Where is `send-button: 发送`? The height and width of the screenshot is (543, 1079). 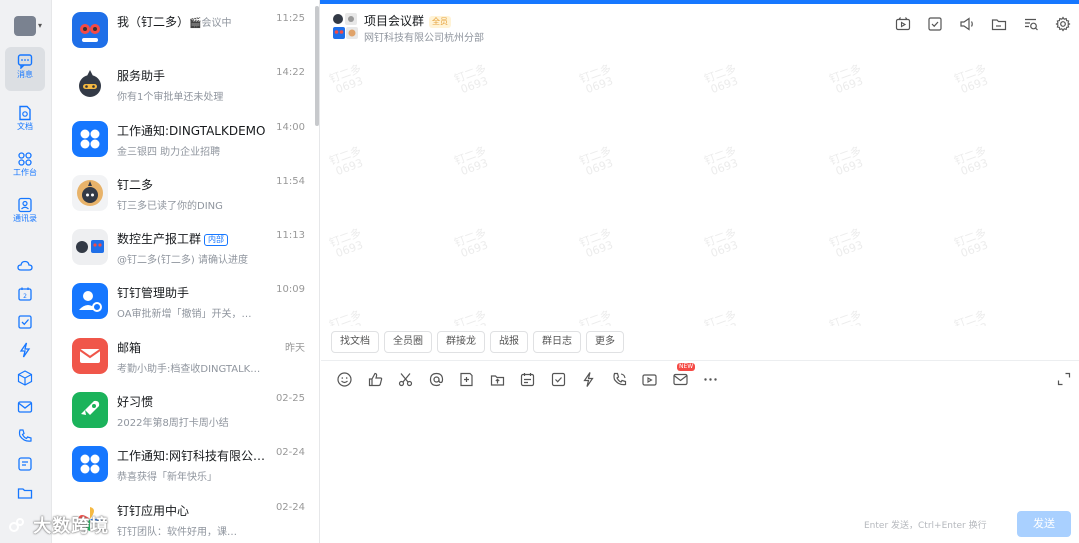
send-button: 发送 is located at coordinates (1044, 524).